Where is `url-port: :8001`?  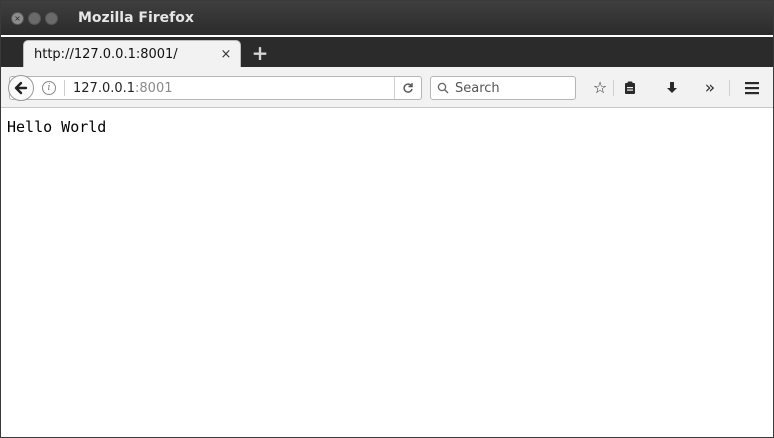 url-port: :8001 is located at coordinates (154, 88).